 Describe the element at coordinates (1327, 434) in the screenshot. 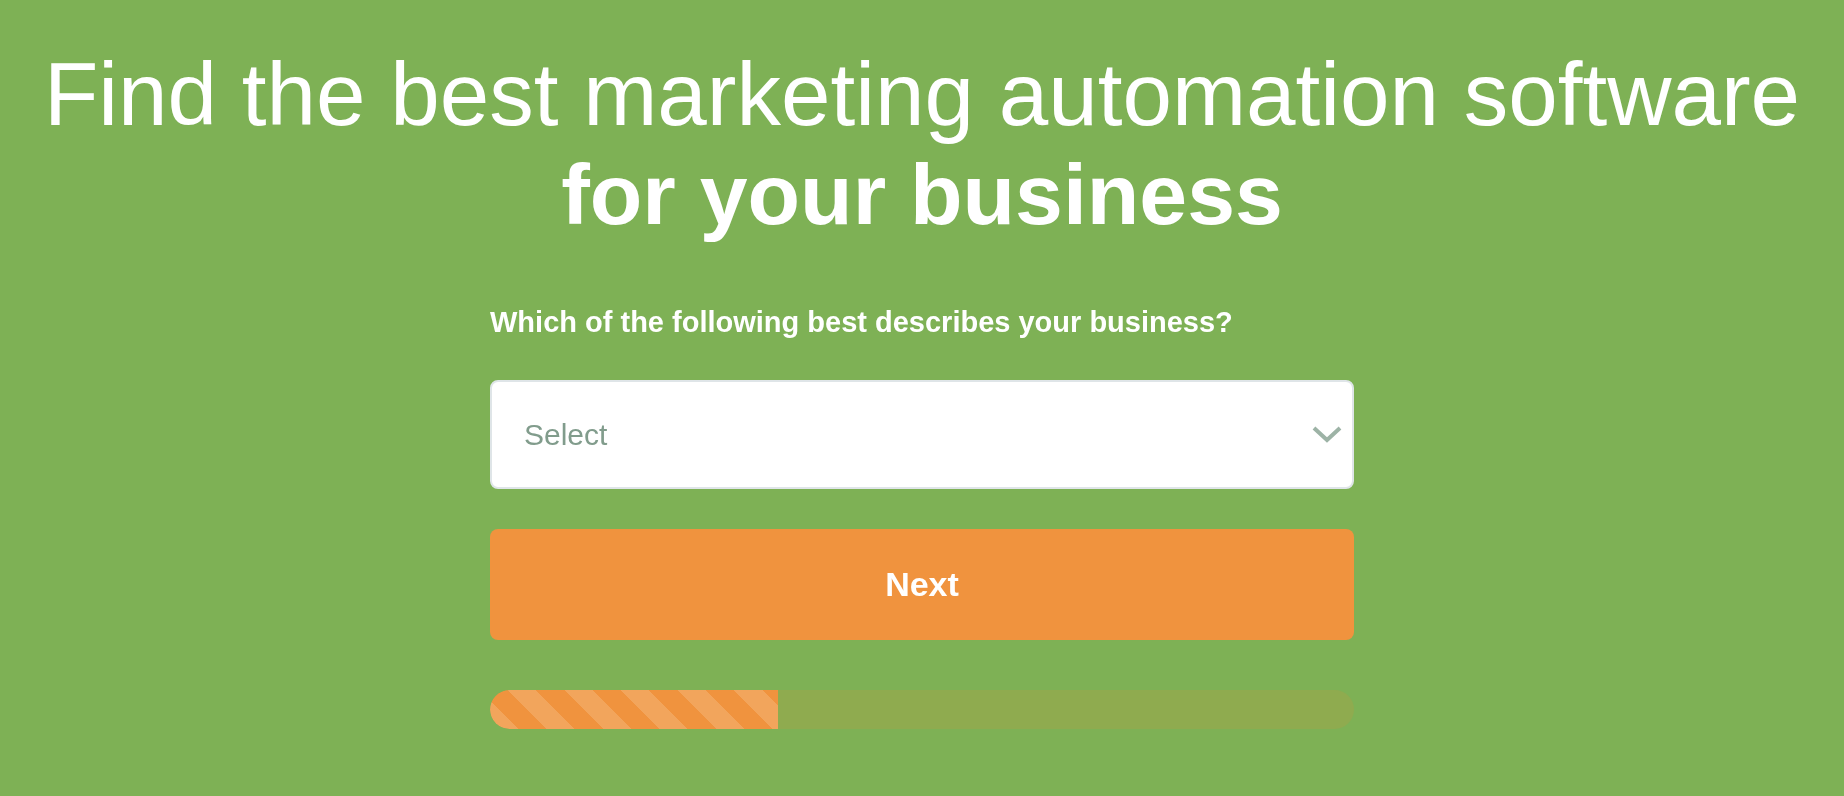

I see `chevron-down-icon` at that location.